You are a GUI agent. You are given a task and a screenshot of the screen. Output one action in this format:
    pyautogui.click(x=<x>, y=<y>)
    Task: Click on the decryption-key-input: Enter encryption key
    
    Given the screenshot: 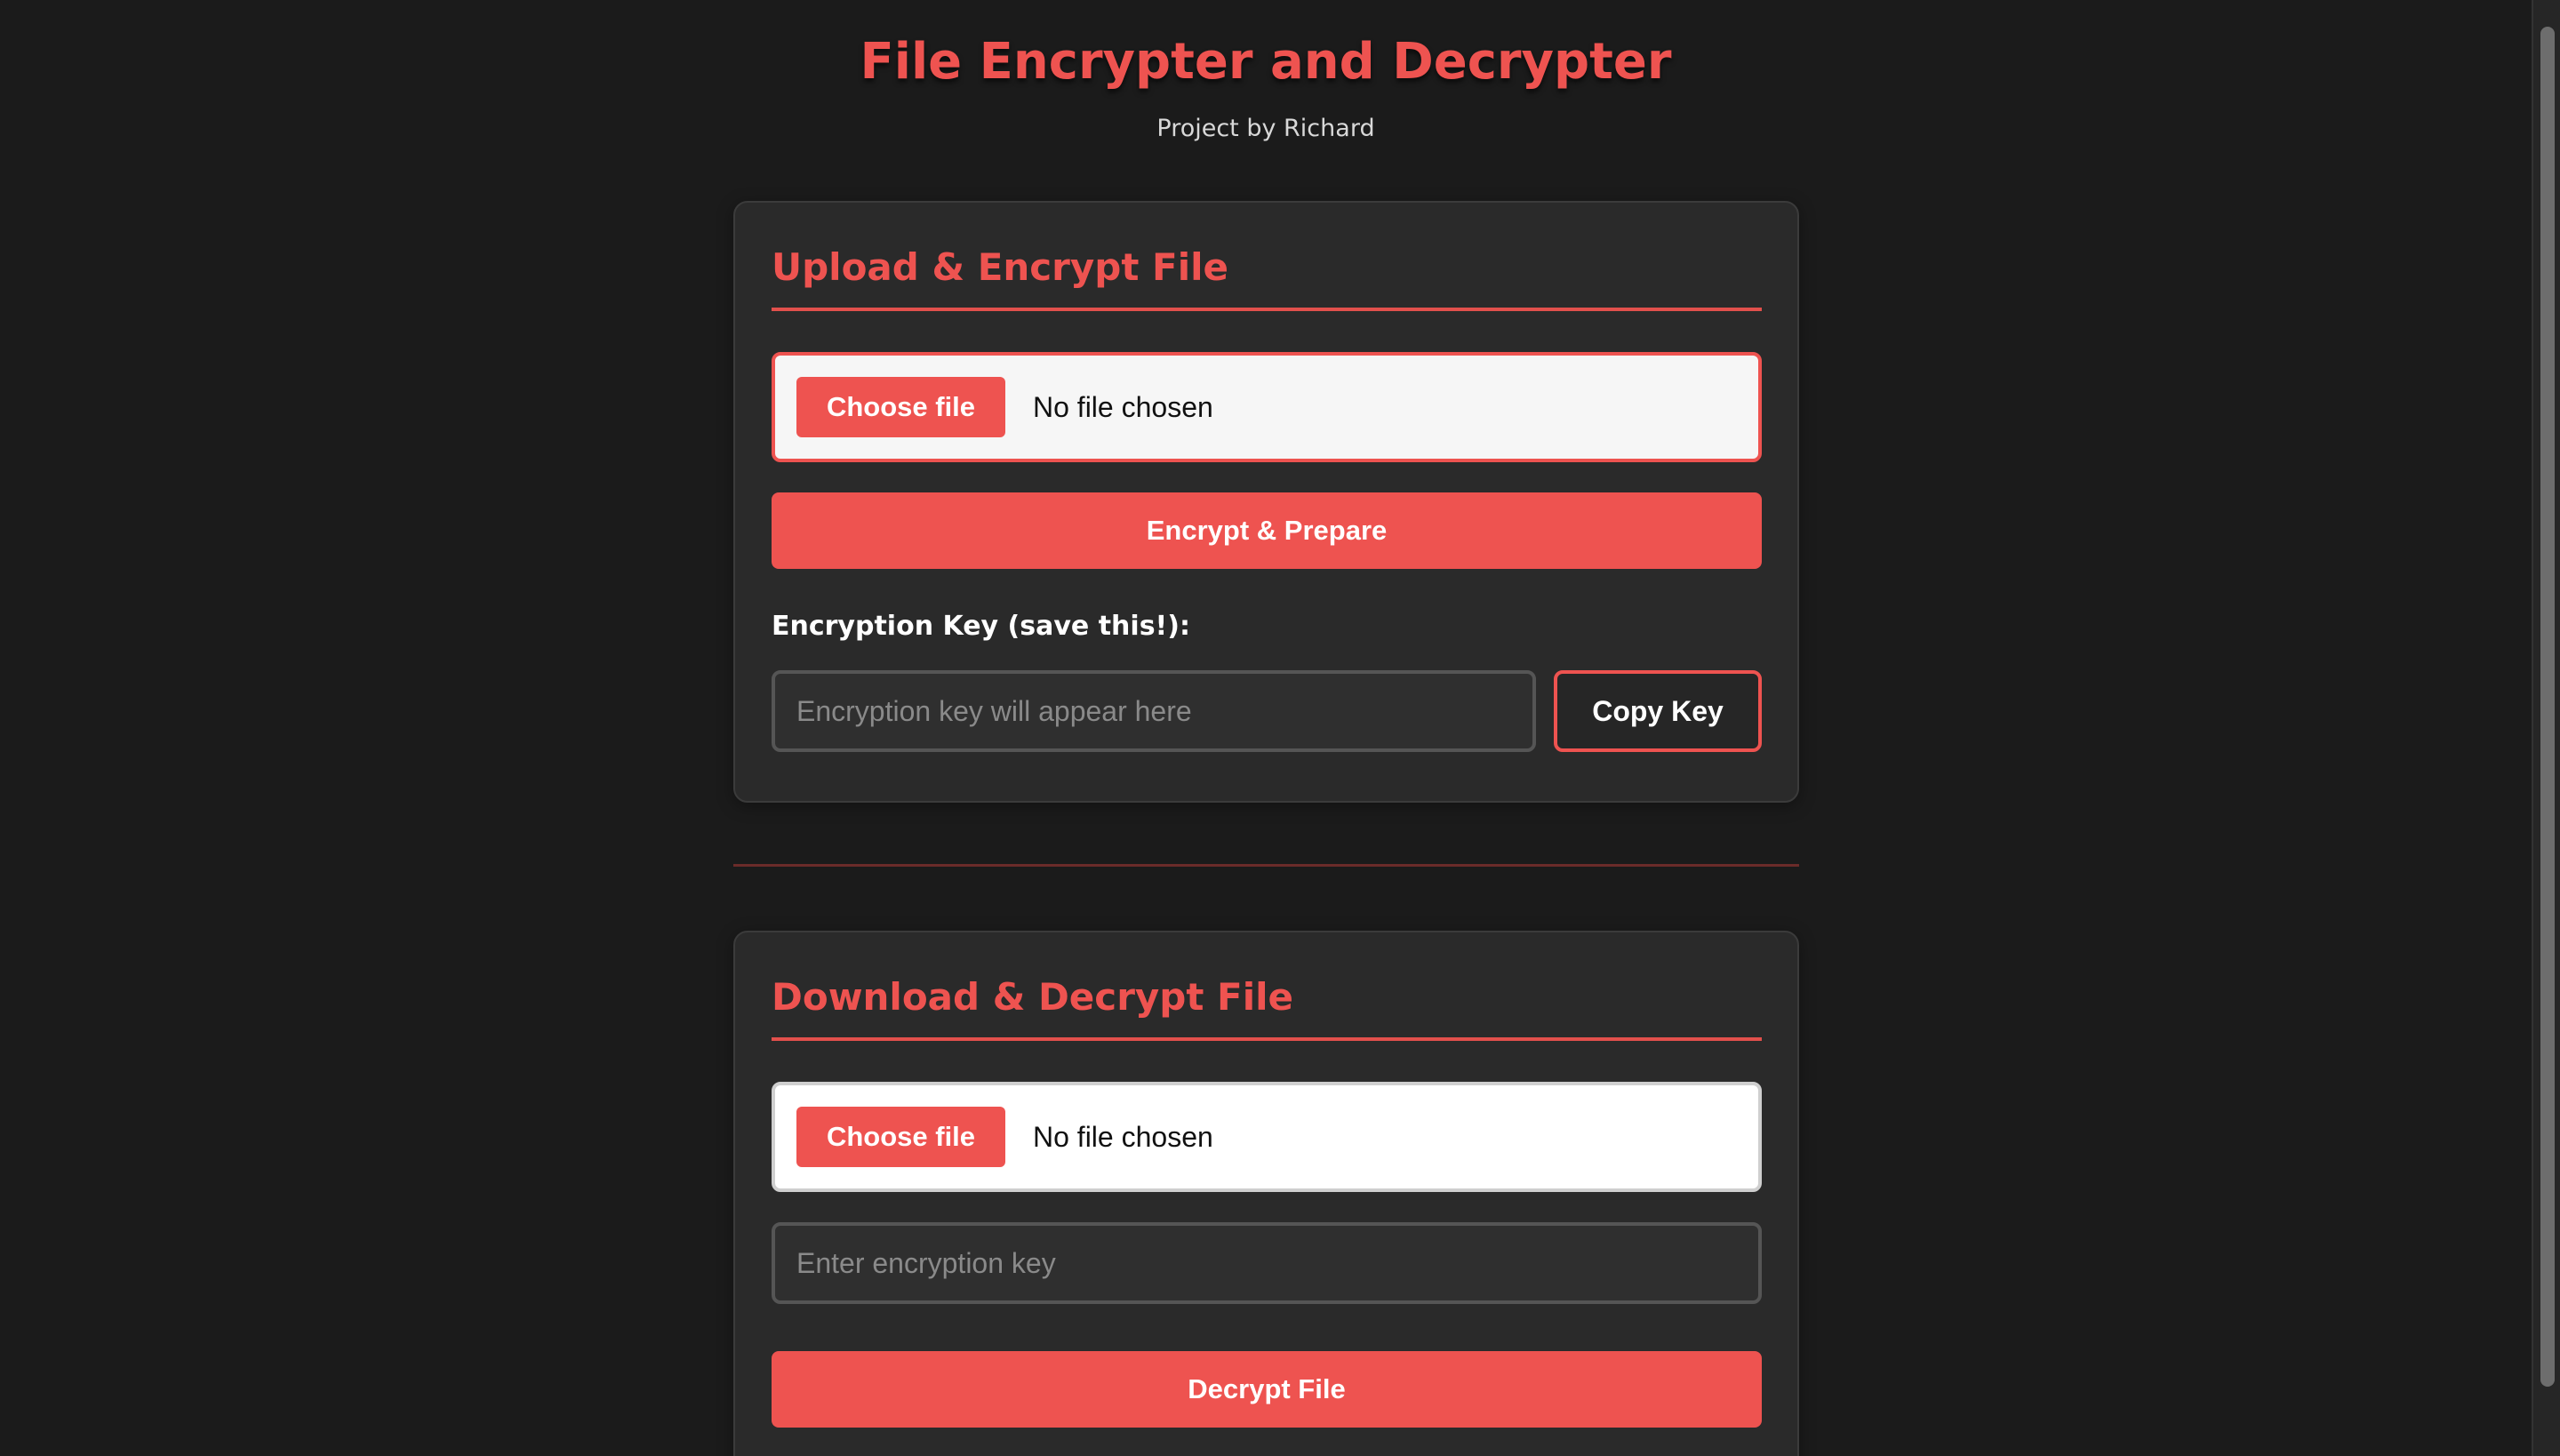 What is the action you would take?
    pyautogui.click(x=1267, y=1263)
    